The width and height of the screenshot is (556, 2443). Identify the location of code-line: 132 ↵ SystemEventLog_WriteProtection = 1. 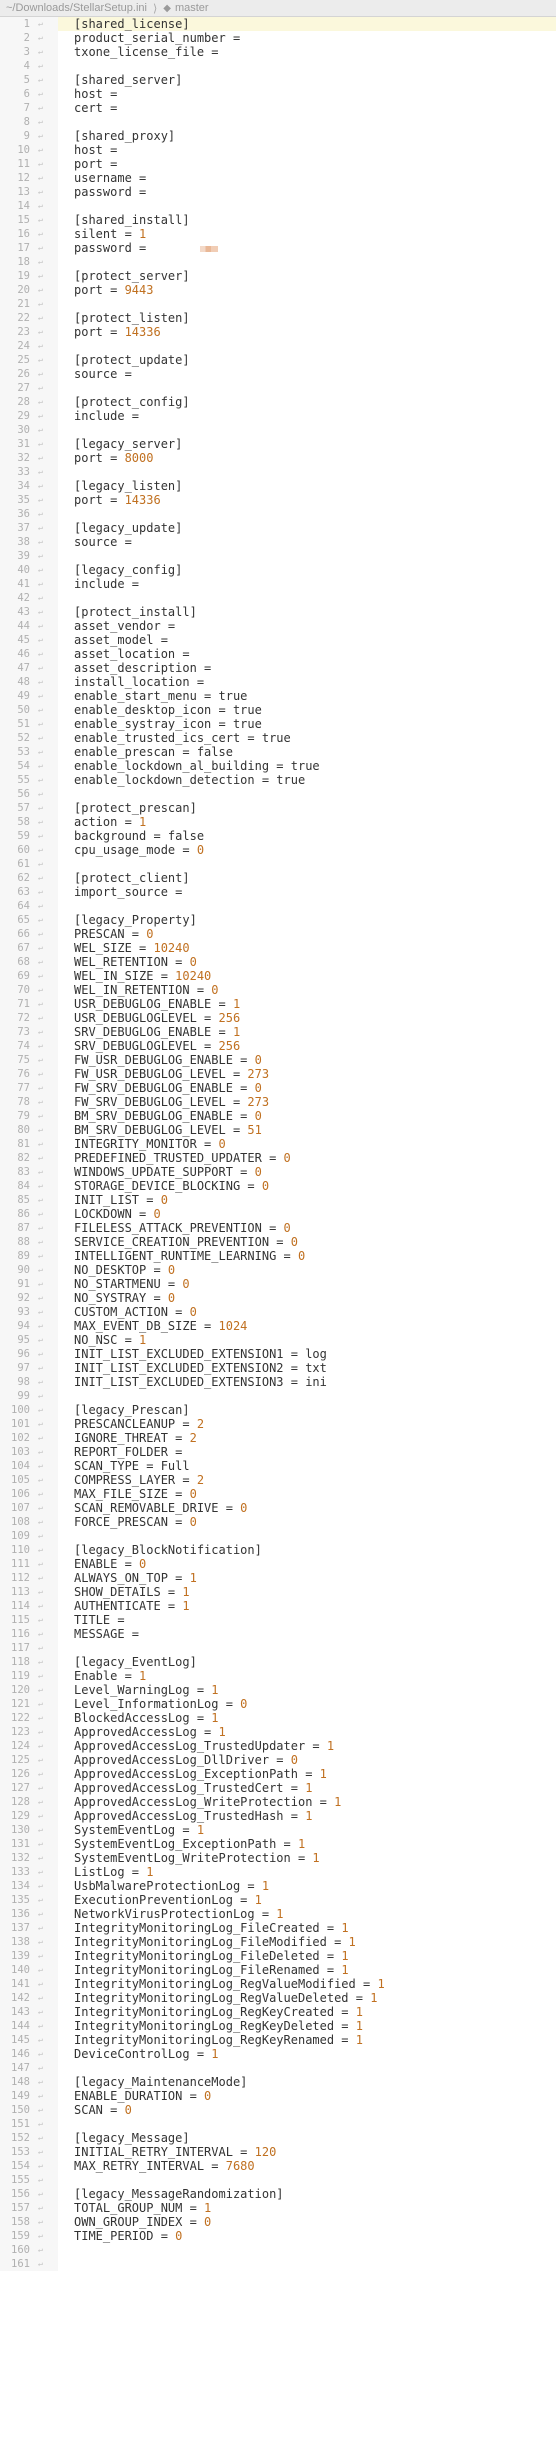
(278, 1858).